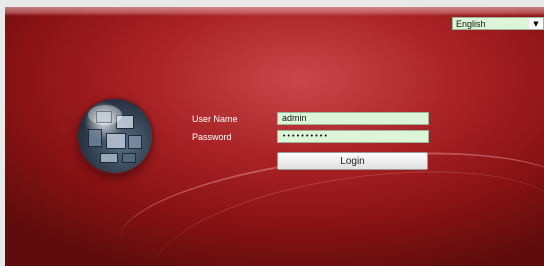 The height and width of the screenshot is (266, 544). Describe the element at coordinates (536, 23) in the screenshot. I see `chevron-down-icon: ▼` at that location.